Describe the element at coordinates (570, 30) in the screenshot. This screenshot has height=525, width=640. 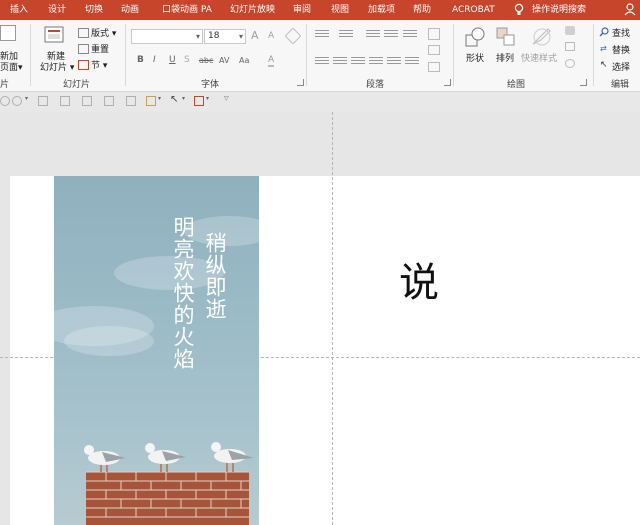
I see `shape-fill-icon` at that location.